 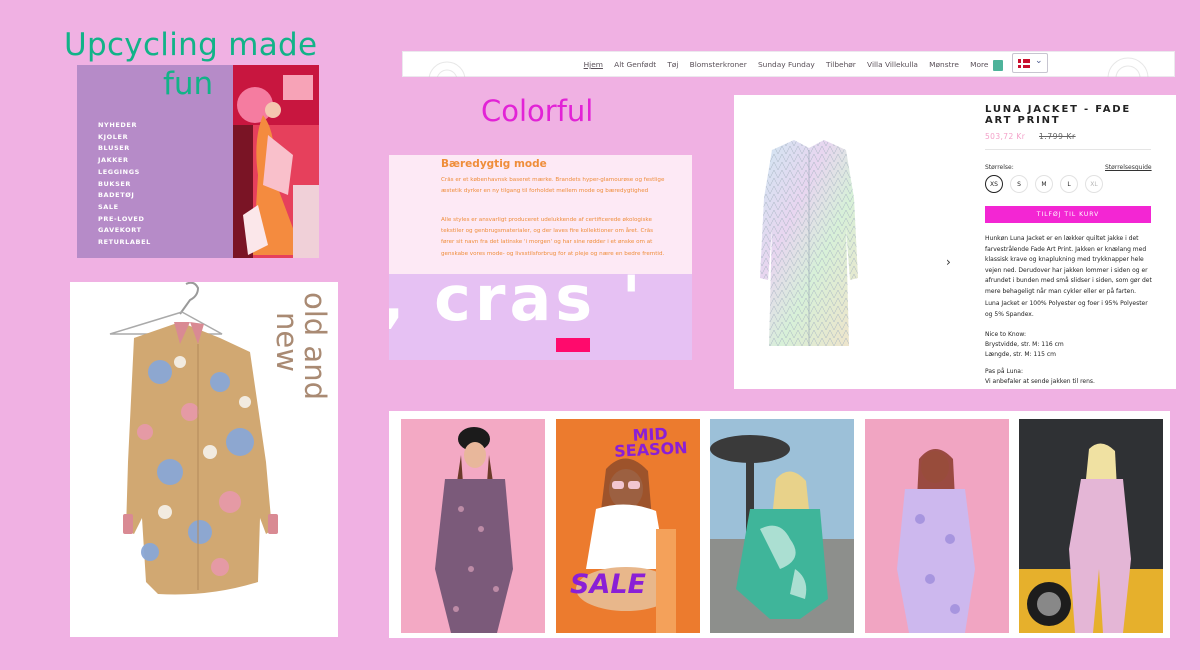 I want to click on menu-item-returlabel: RETURLABEL, so click(x=124, y=243).